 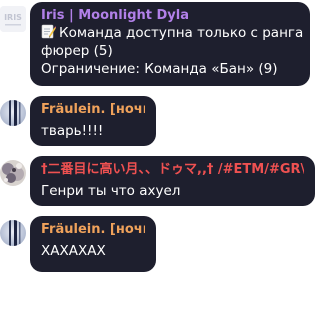 I want to click on sender-name: †二番目に高い月、、ドゥマ,,† /#ETM/#GR\\, so click(x=172, y=170).